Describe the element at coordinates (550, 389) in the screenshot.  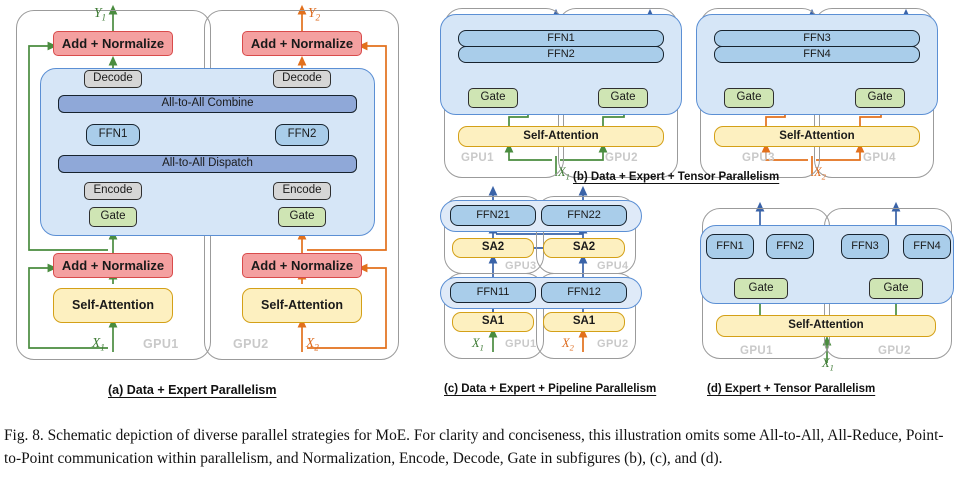
I see `panel-c-caption: (c) Data + Expert + Pipeline Parallelism` at that location.